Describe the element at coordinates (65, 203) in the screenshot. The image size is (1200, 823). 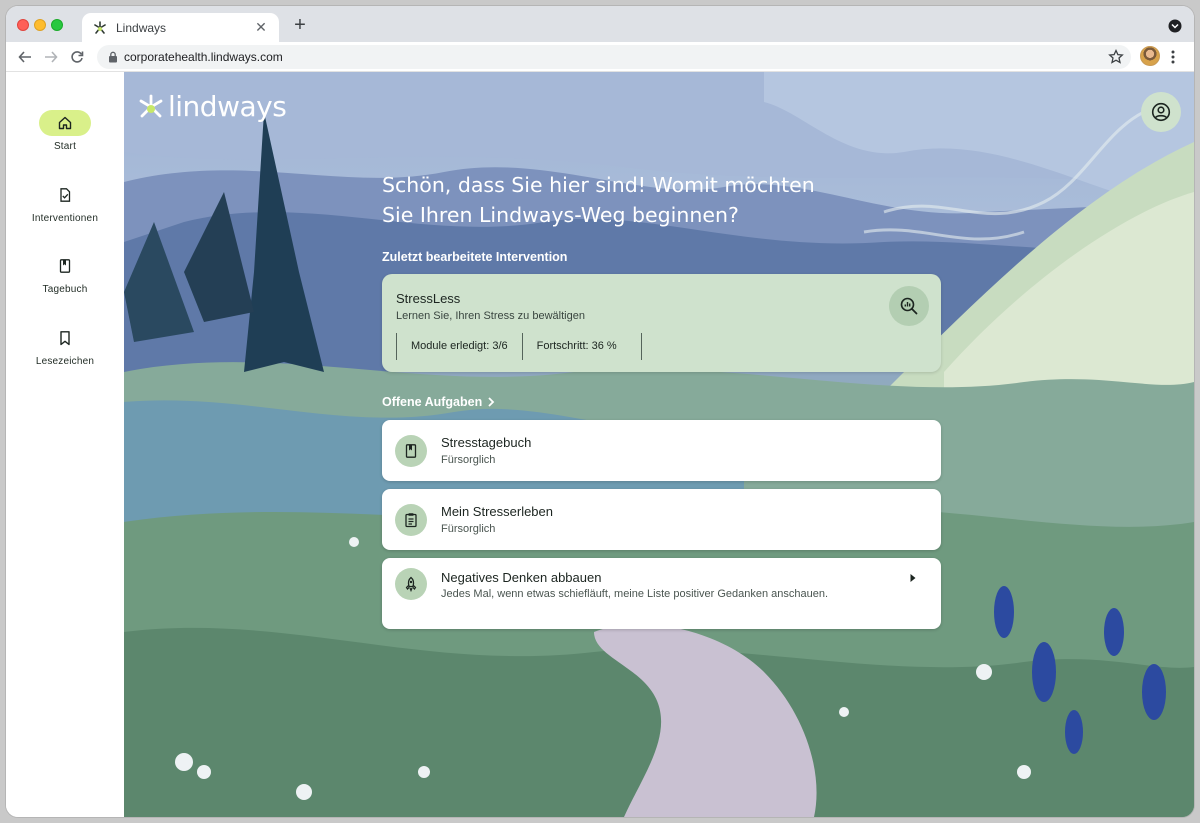
I see `sidebar-item-interventionen: Interventionen` at that location.